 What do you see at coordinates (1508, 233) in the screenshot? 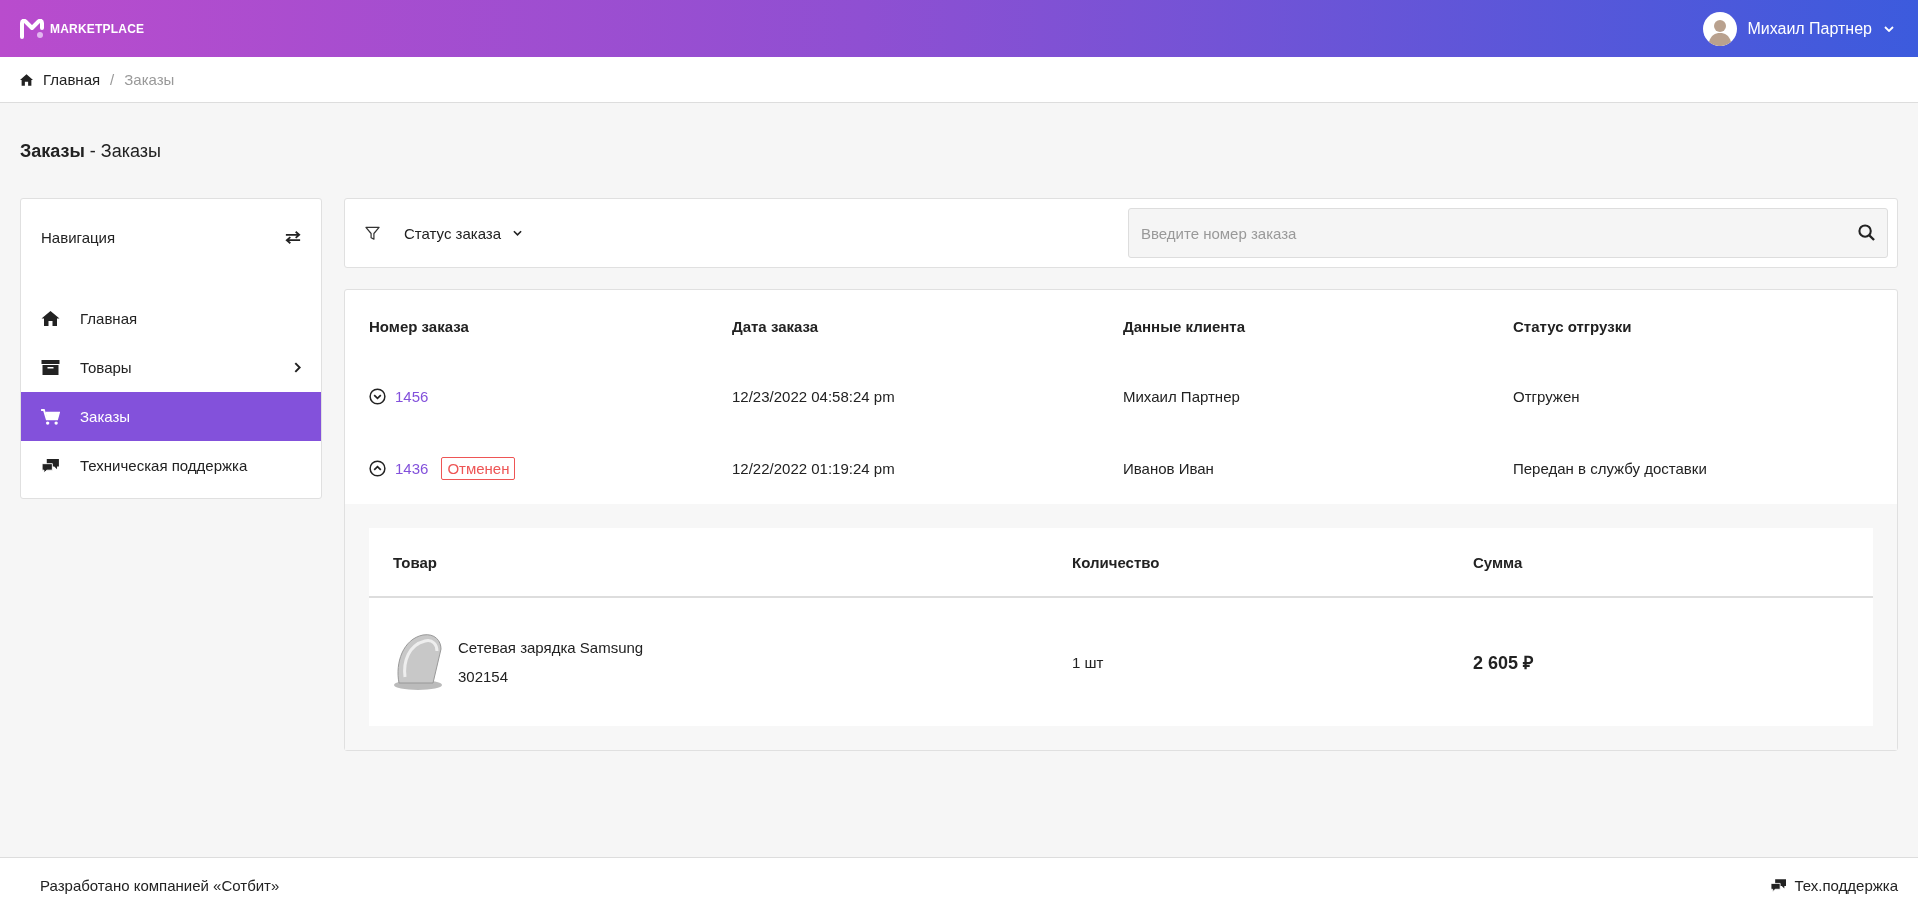
I see `search-field: Введите номер заказа` at bounding box center [1508, 233].